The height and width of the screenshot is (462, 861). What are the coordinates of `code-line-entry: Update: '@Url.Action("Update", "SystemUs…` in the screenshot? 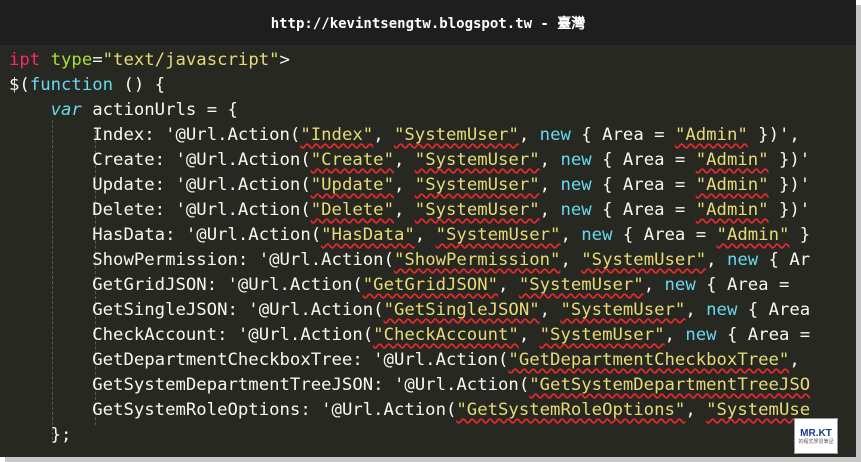 It's located at (451, 185).